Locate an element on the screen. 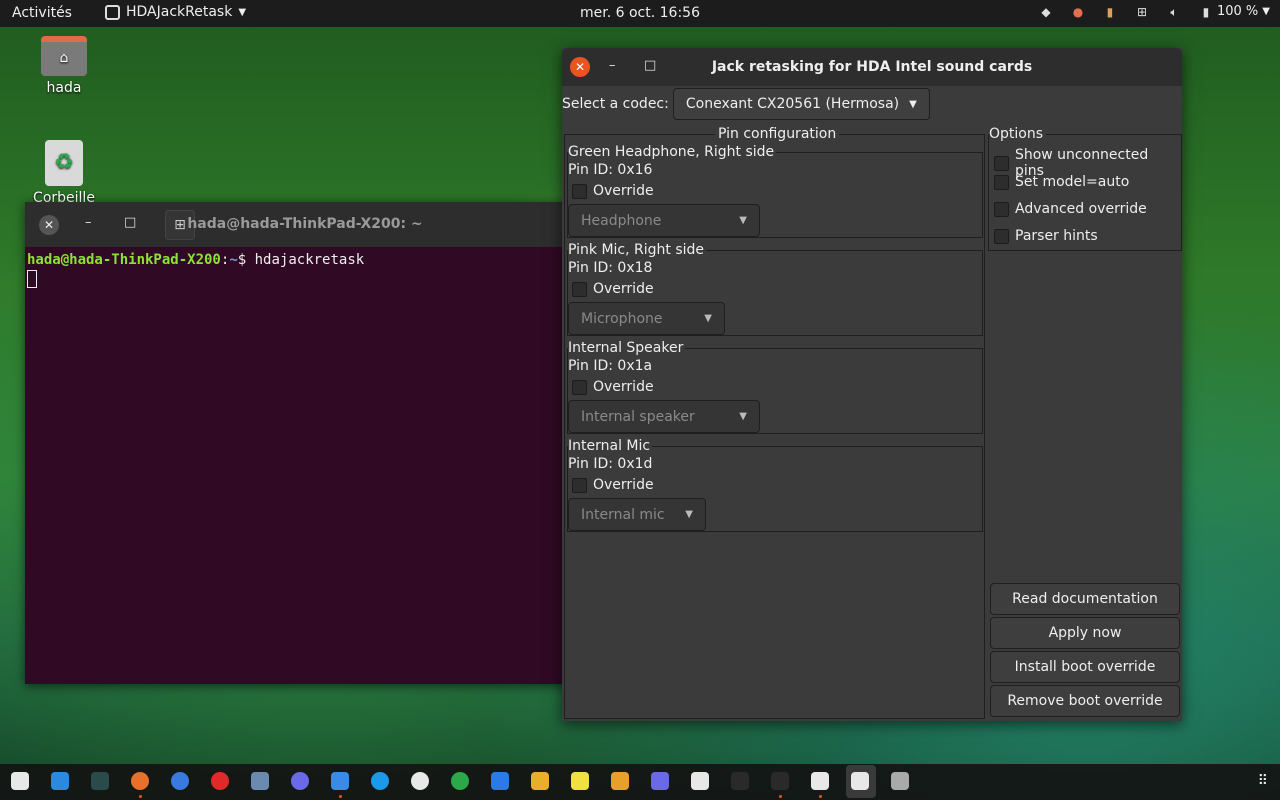  pin-function-dropdown: Headphone ▼ is located at coordinates (664, 220).